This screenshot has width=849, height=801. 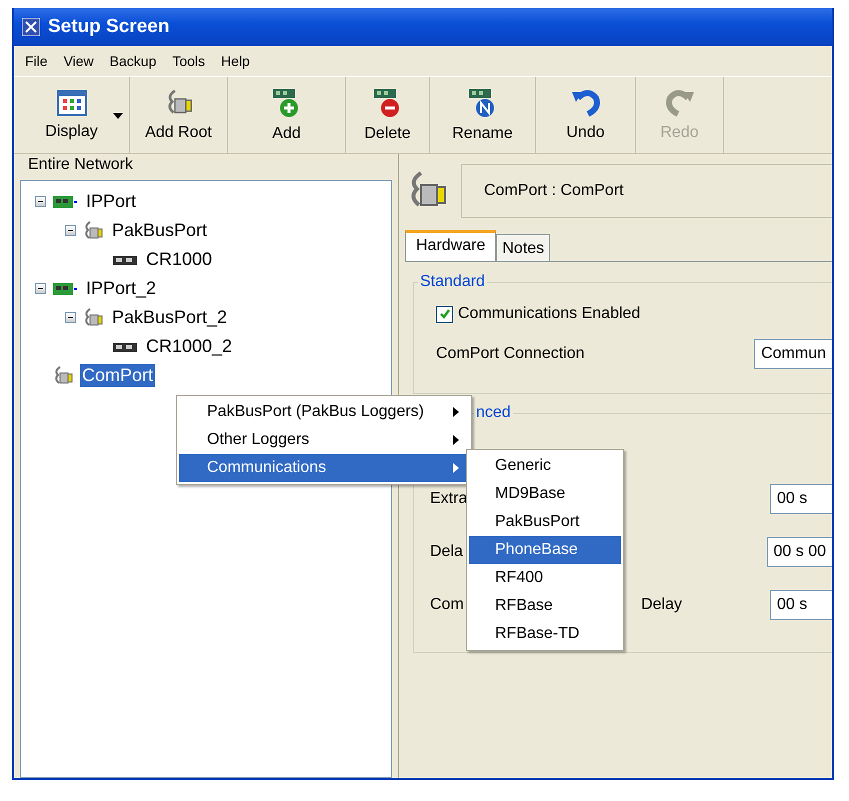 What do you see at coordinates (118, 116) in the screenshot?
I see `caret-icon` at bounding box center [118, 116].